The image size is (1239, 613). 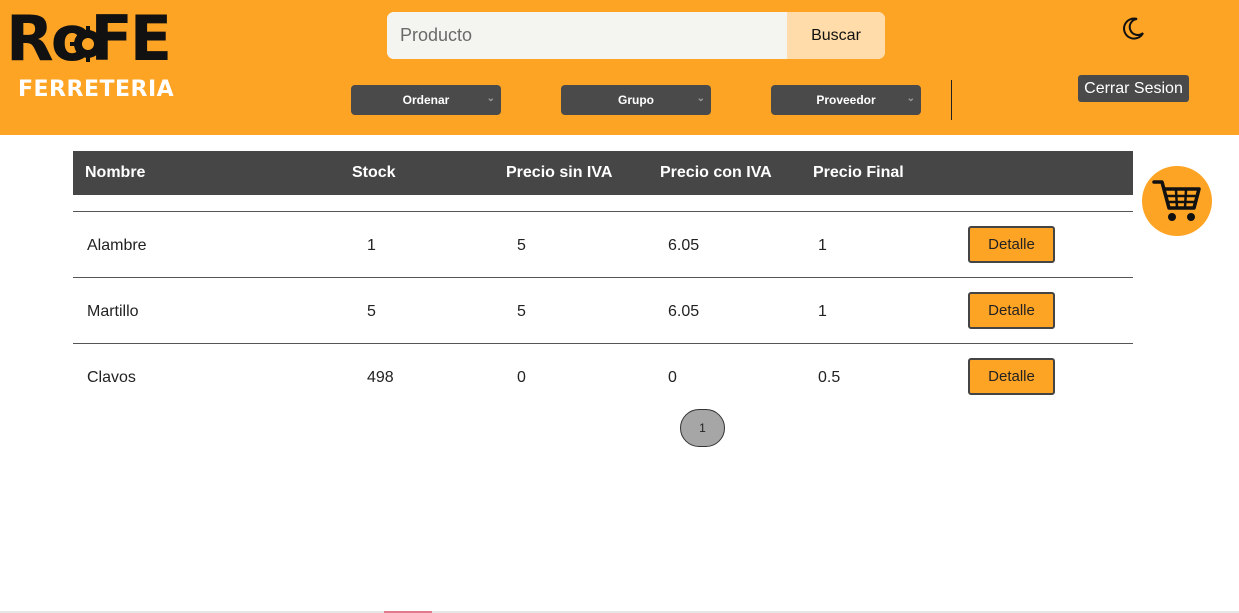 I want to click on supplier-select-label: Proveedor, so click(x=846, y=100).